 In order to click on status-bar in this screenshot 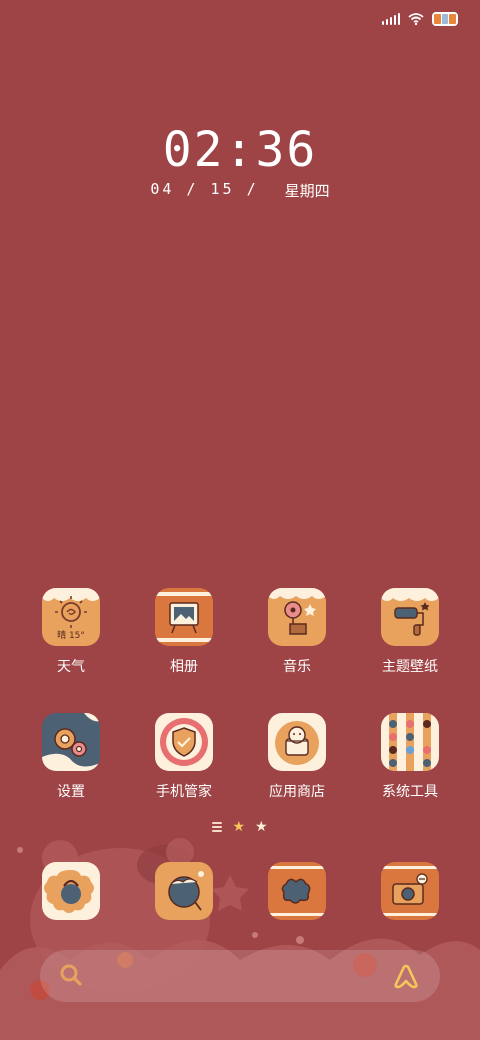, I will do `click(420, 19)`.